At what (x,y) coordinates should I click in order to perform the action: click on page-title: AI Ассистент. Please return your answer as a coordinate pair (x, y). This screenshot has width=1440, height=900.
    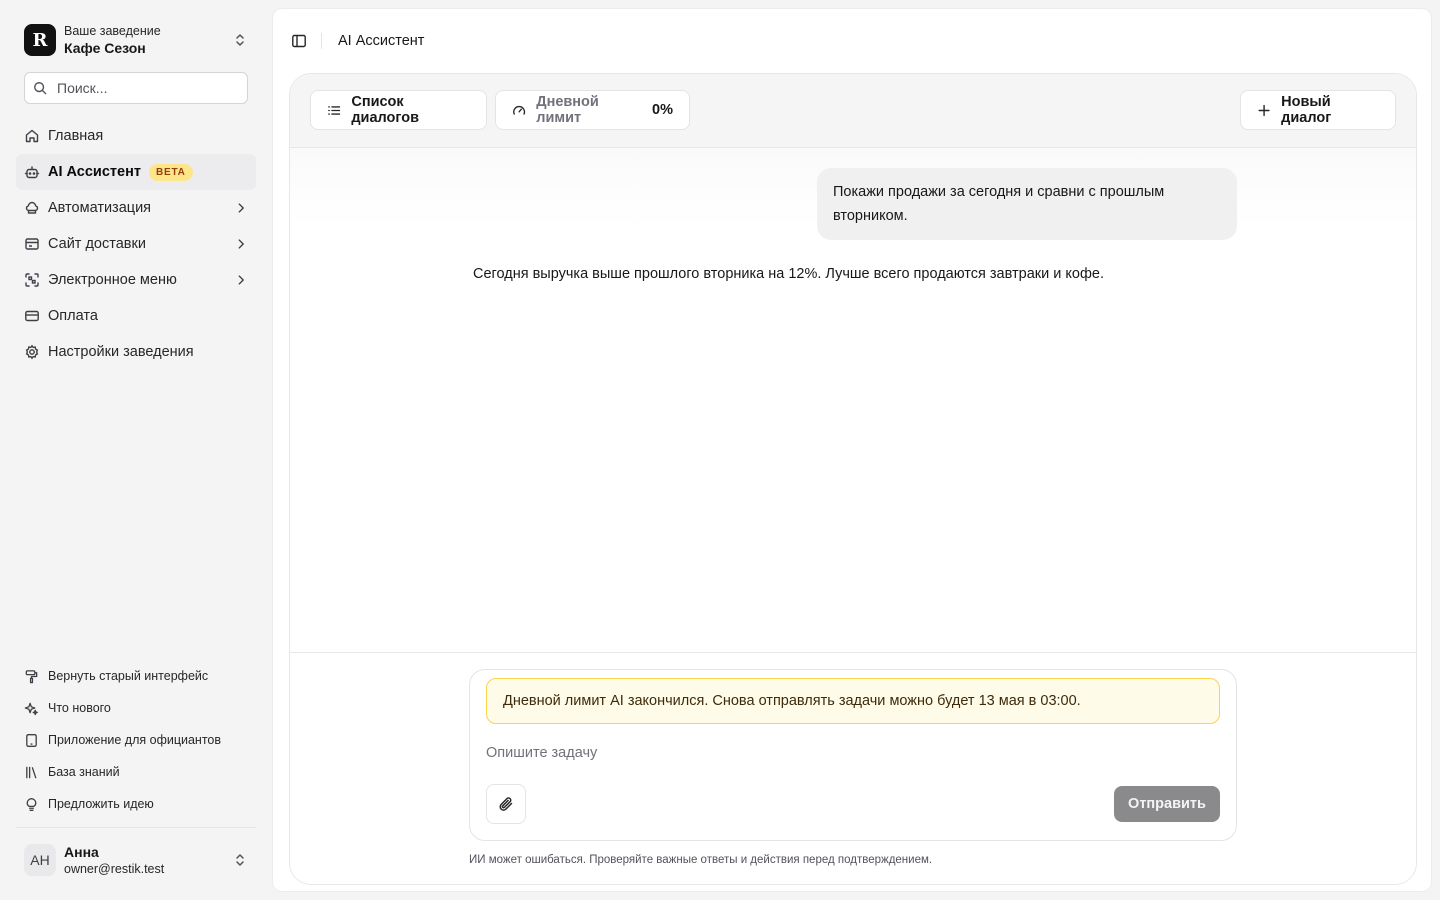
    Looking at the image, I should click on (381, 41).